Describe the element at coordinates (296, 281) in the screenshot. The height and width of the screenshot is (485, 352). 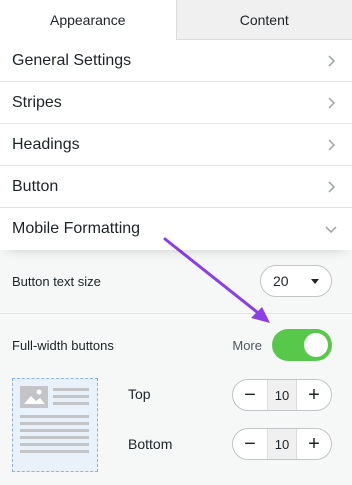
I see `button-text-size-select: 20` at that location.